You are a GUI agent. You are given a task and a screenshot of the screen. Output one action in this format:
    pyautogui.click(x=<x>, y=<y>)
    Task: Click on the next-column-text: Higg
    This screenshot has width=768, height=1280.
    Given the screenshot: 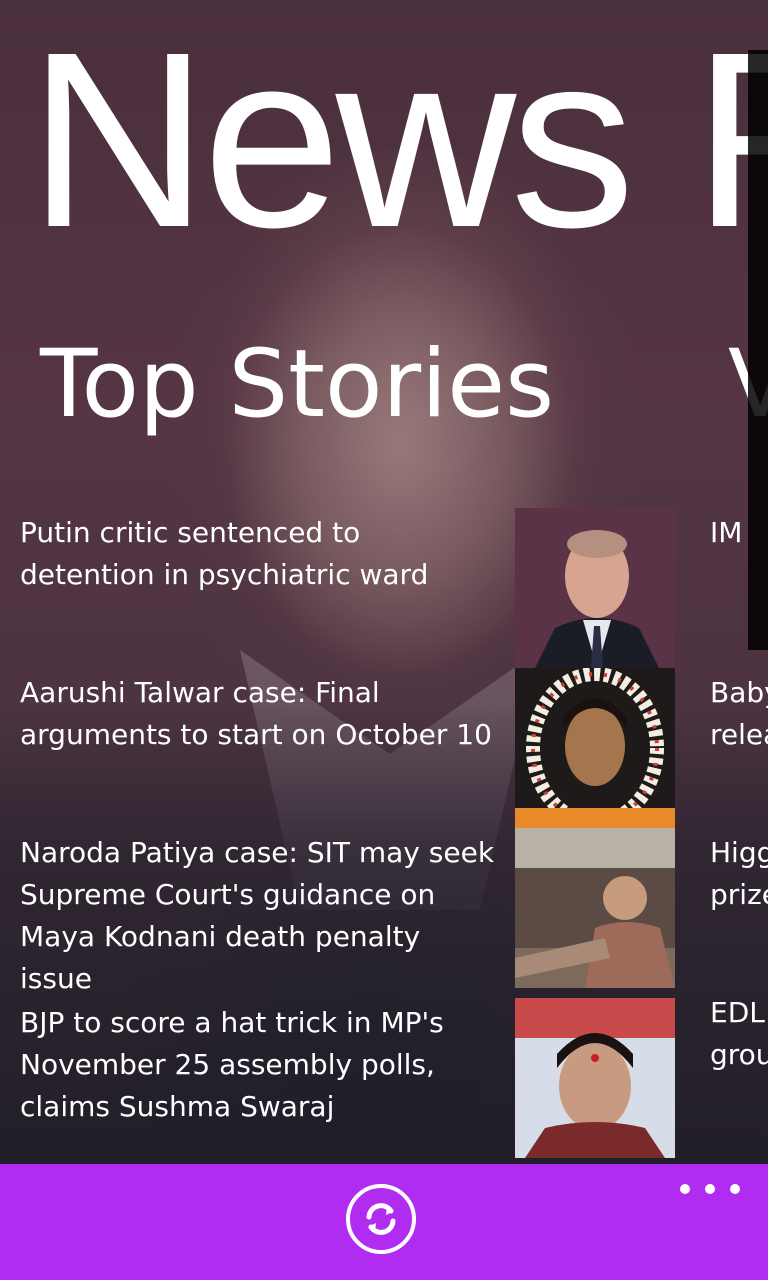 What is the action you would take?
    pyautogui.click(x=739, y=852)
    